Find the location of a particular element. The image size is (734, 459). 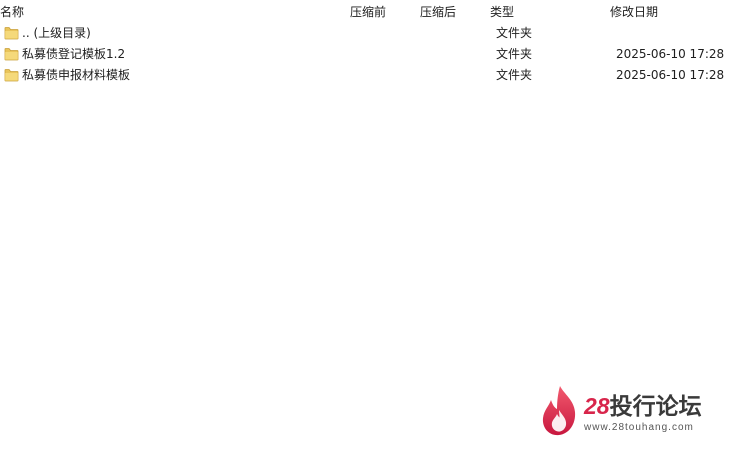

watermark-brand-number: 28 is located at coordinates (597, 406).